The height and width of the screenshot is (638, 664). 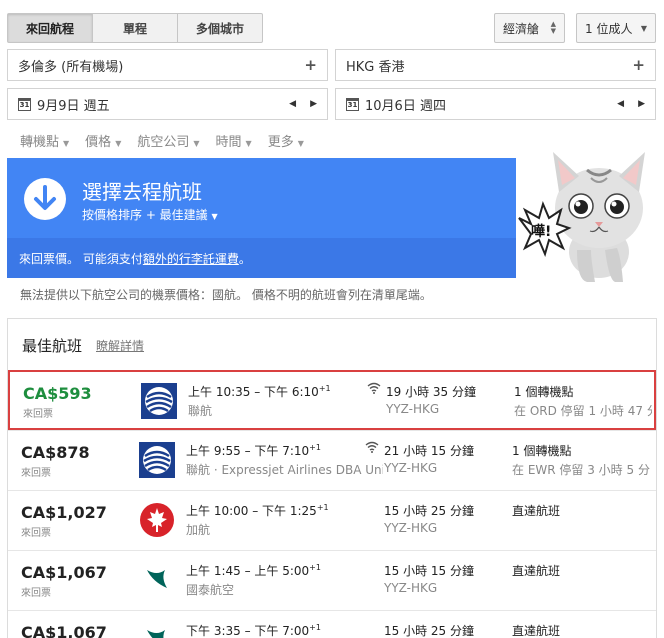 I want to click on best-flights-title: 最佳航班, so click(x=52, y=346).